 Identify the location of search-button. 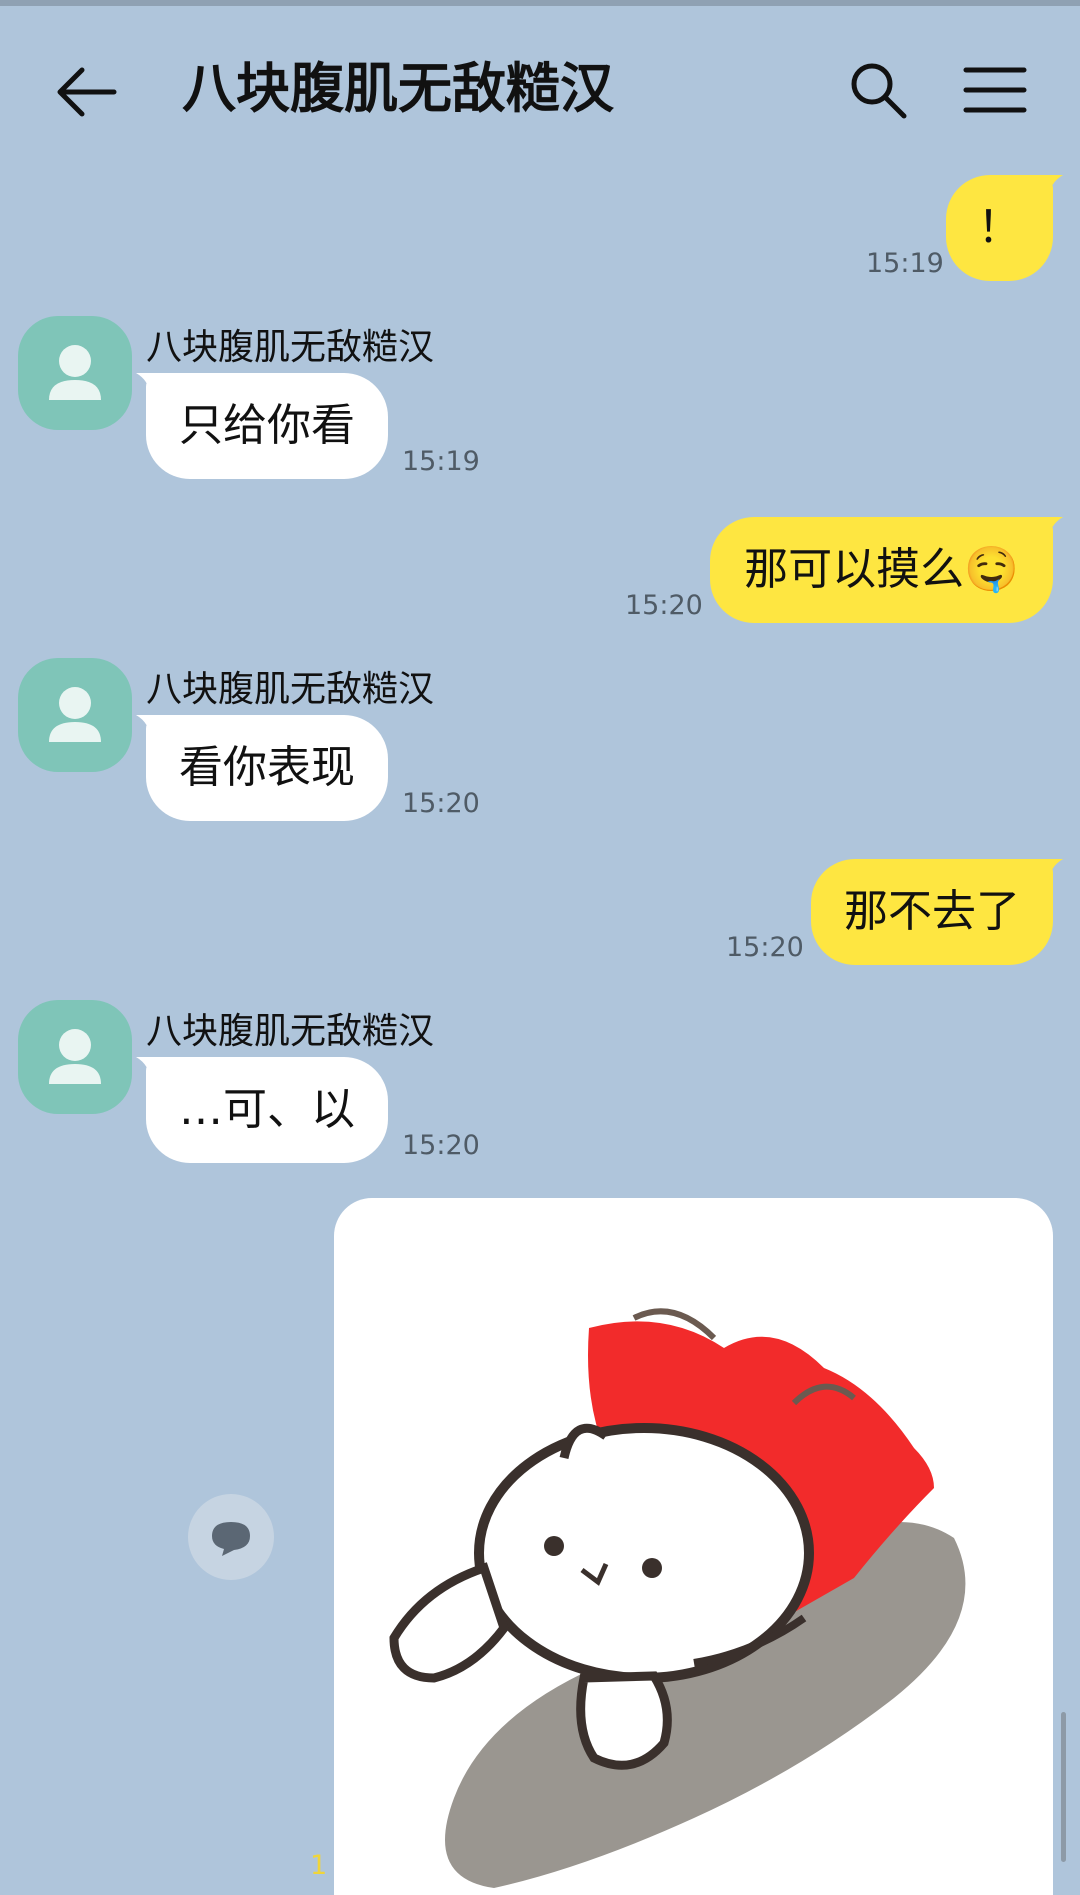
(878, 90).